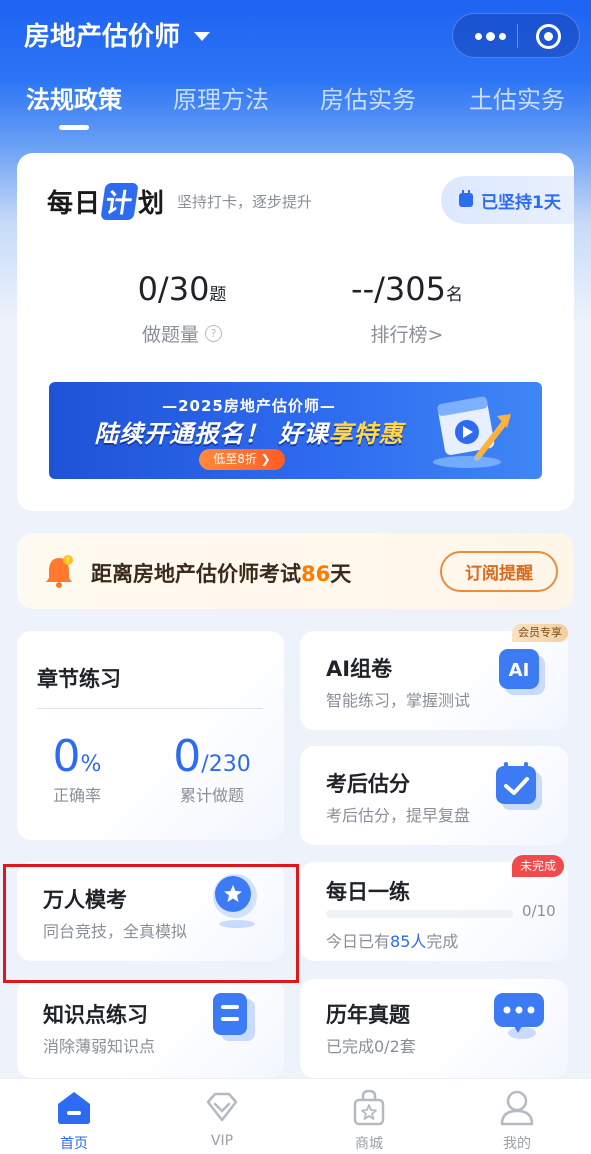  I want to click on bottom-navigation: 首页 VIP 商城 我的, so click(295, 1116).